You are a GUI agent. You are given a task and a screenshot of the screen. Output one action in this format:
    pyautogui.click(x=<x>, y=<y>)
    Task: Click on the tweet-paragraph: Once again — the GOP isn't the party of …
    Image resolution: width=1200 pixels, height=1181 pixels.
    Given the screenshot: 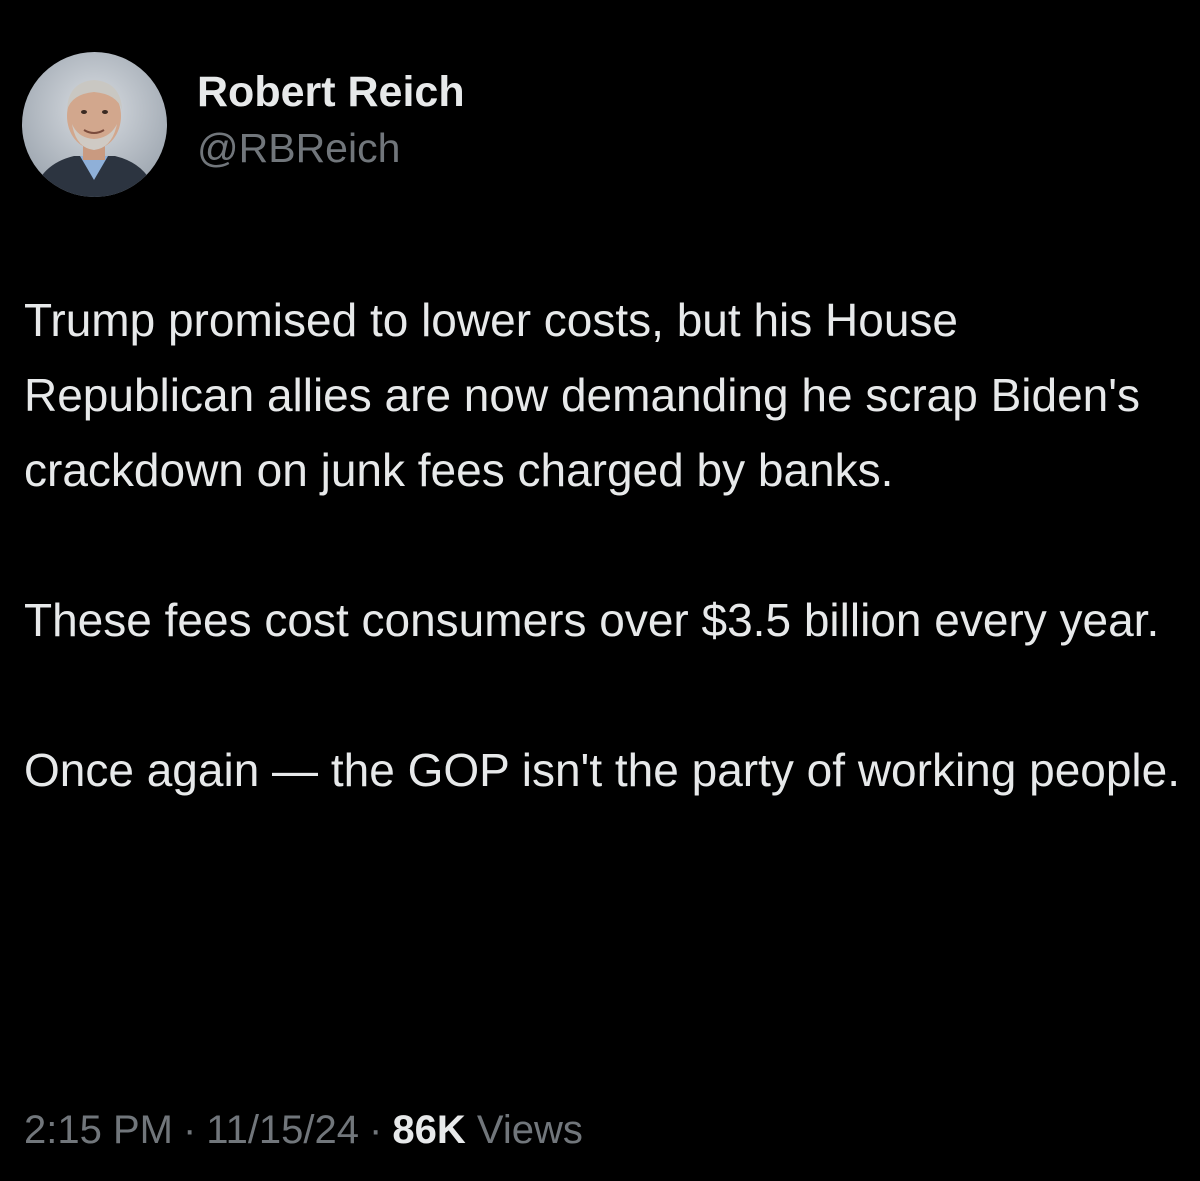 What is the action you would take?
    pyautogui.click(x=602, y=770)
    